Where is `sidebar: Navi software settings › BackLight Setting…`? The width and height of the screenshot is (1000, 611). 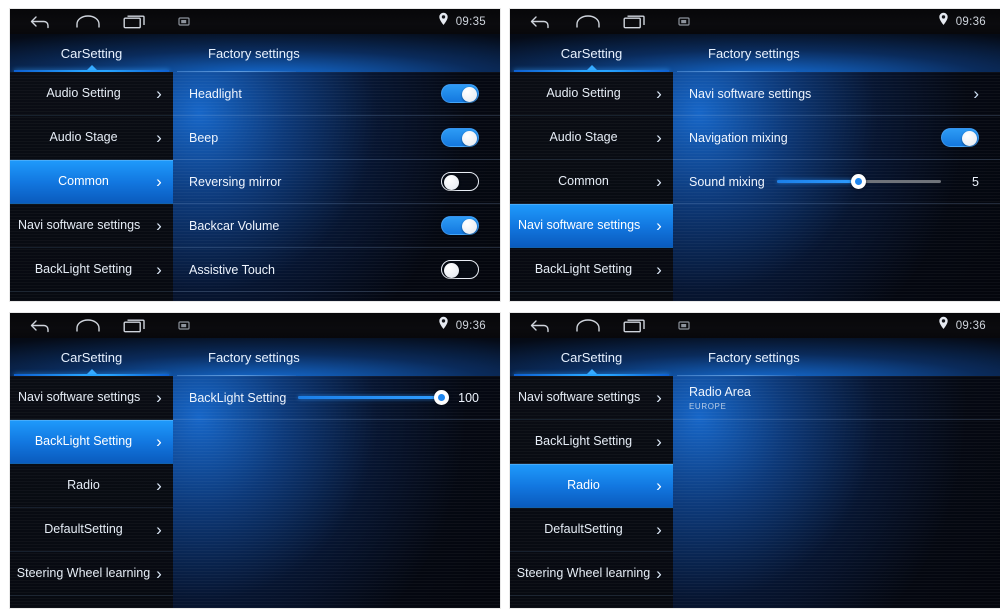 sidebar: Navi software settings › BackLight Setting… is located at coordinates (91, 492).